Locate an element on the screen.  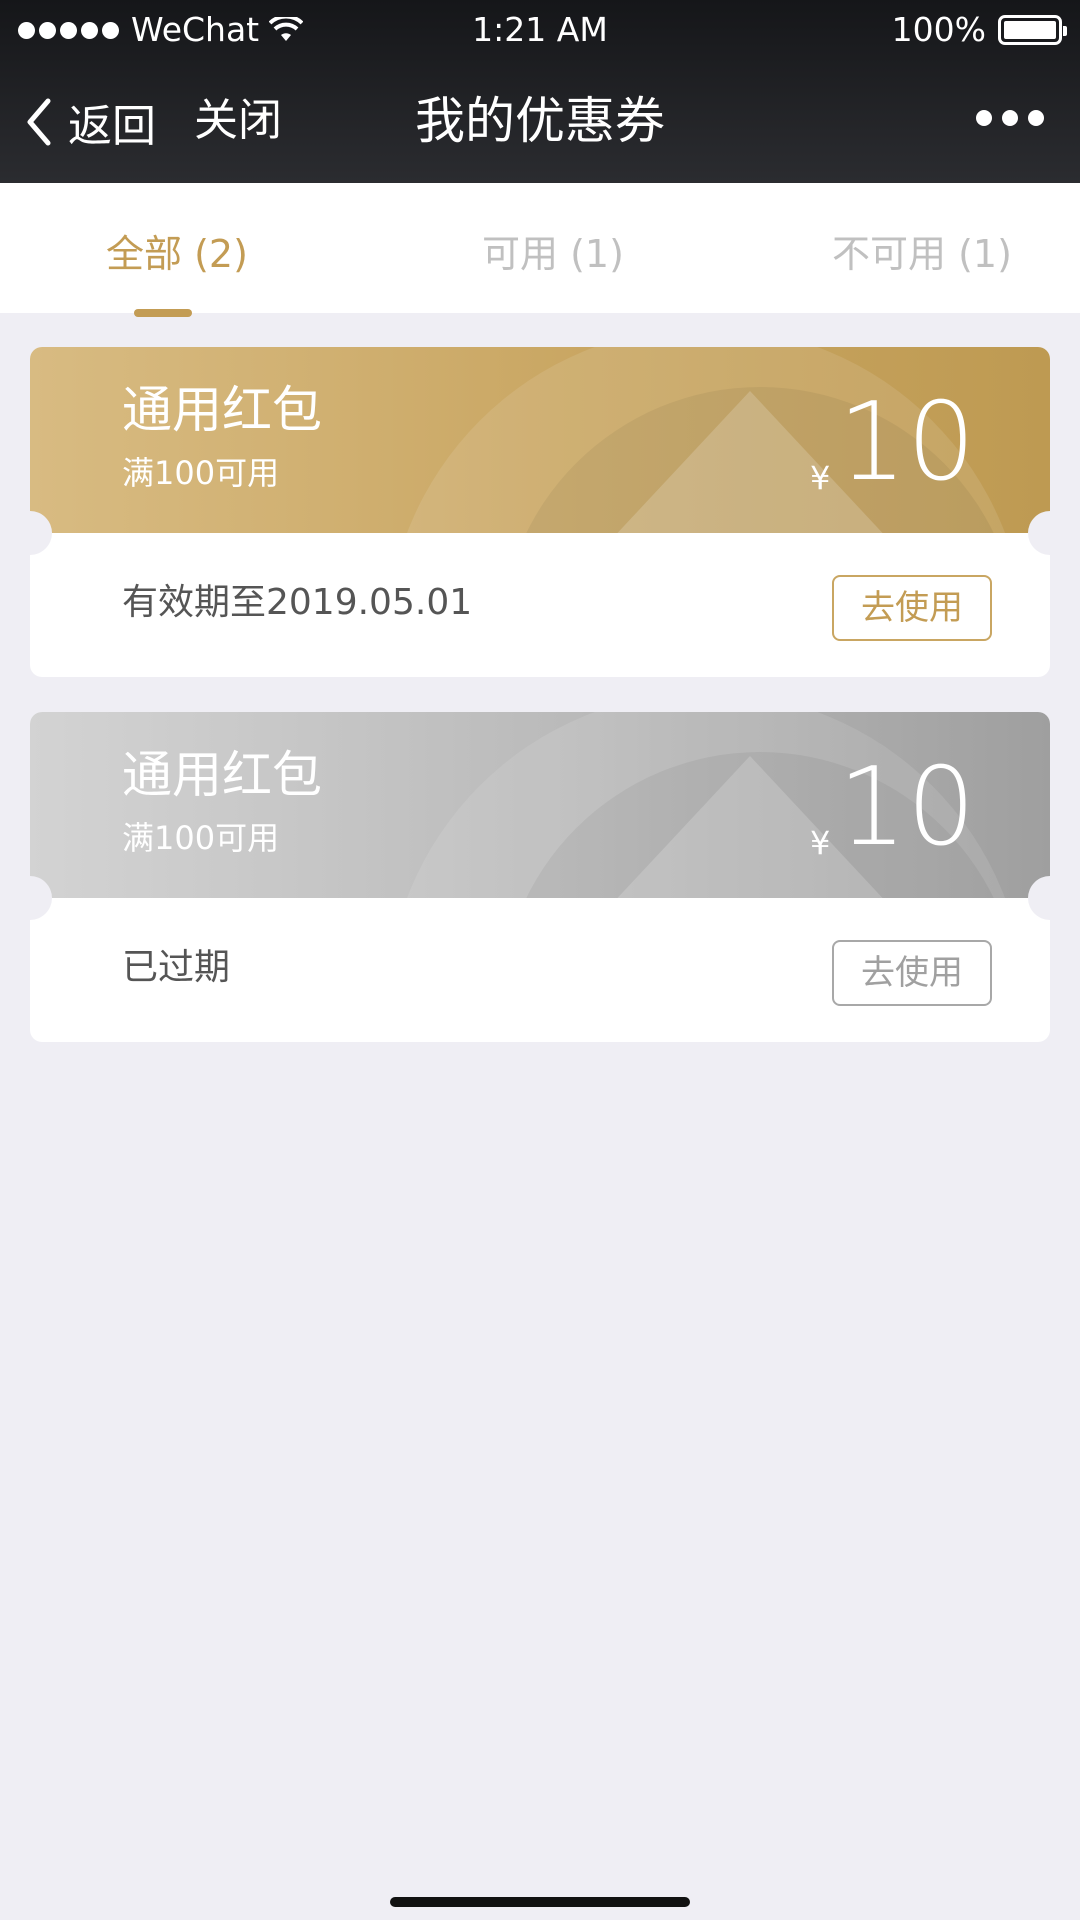
coupon-validity: 有效期至2019.05.01 is located at coordinates (297, 602).